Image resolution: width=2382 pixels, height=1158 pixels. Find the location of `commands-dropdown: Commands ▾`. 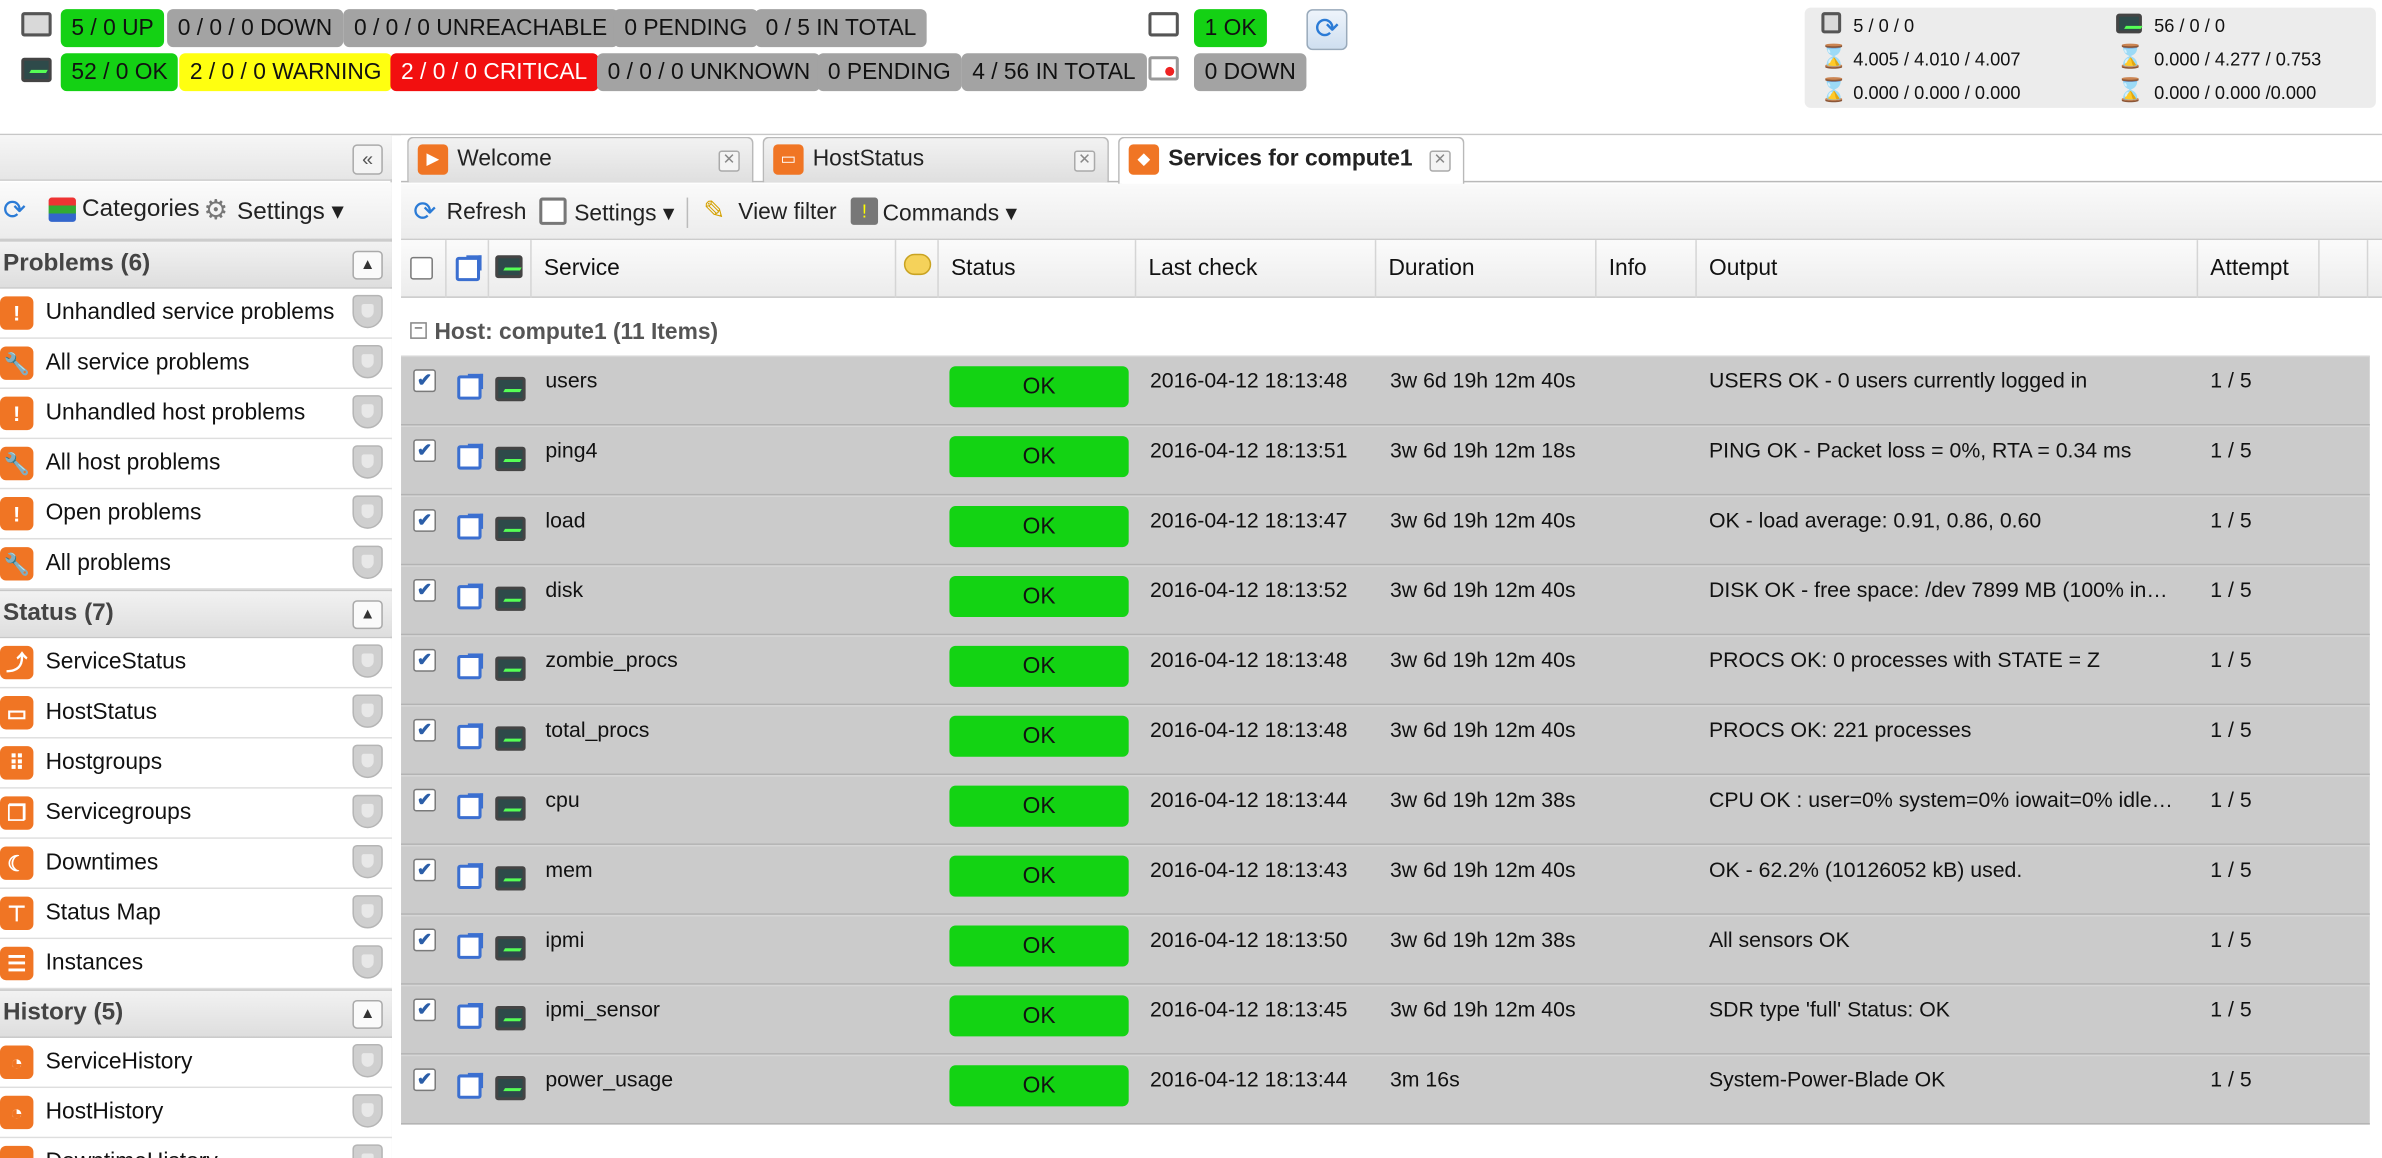

commands-dropdown: Commands ▾ is located at coordinates (950, 213).